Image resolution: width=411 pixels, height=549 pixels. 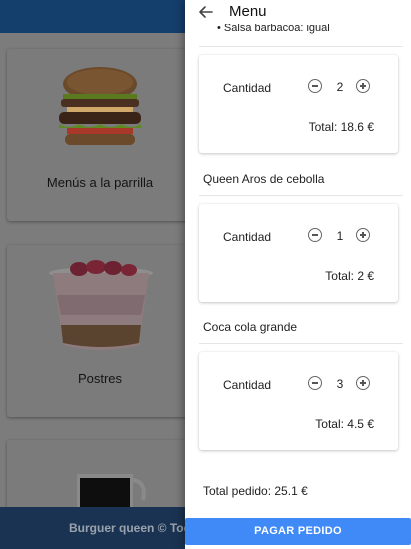 What do you see at coordinates (340, 384) in the screenshot?
I see `quantity-value: 3` at bounding box center [340, 384].